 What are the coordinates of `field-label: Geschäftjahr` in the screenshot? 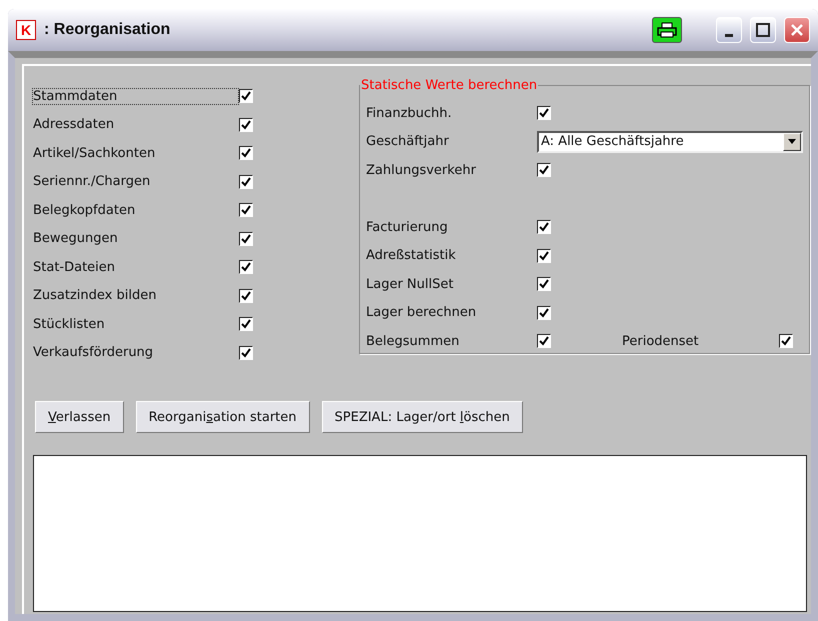 It's located at (407, 141).